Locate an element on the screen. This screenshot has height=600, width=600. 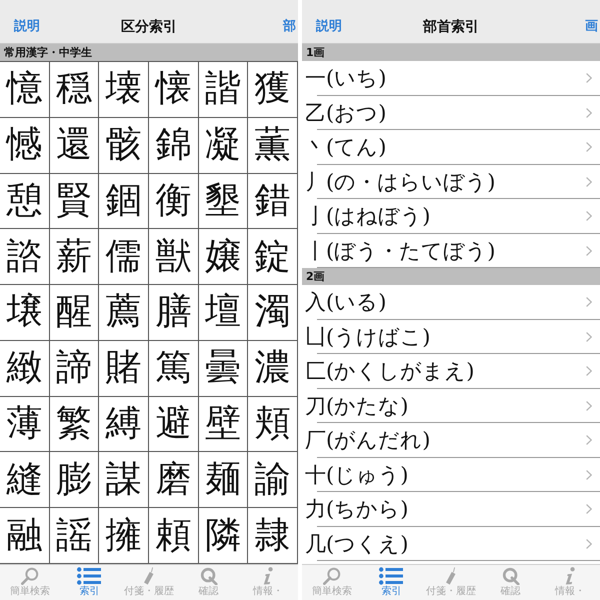
kanji-cell: 壌 is located at coordinates (25, 313).